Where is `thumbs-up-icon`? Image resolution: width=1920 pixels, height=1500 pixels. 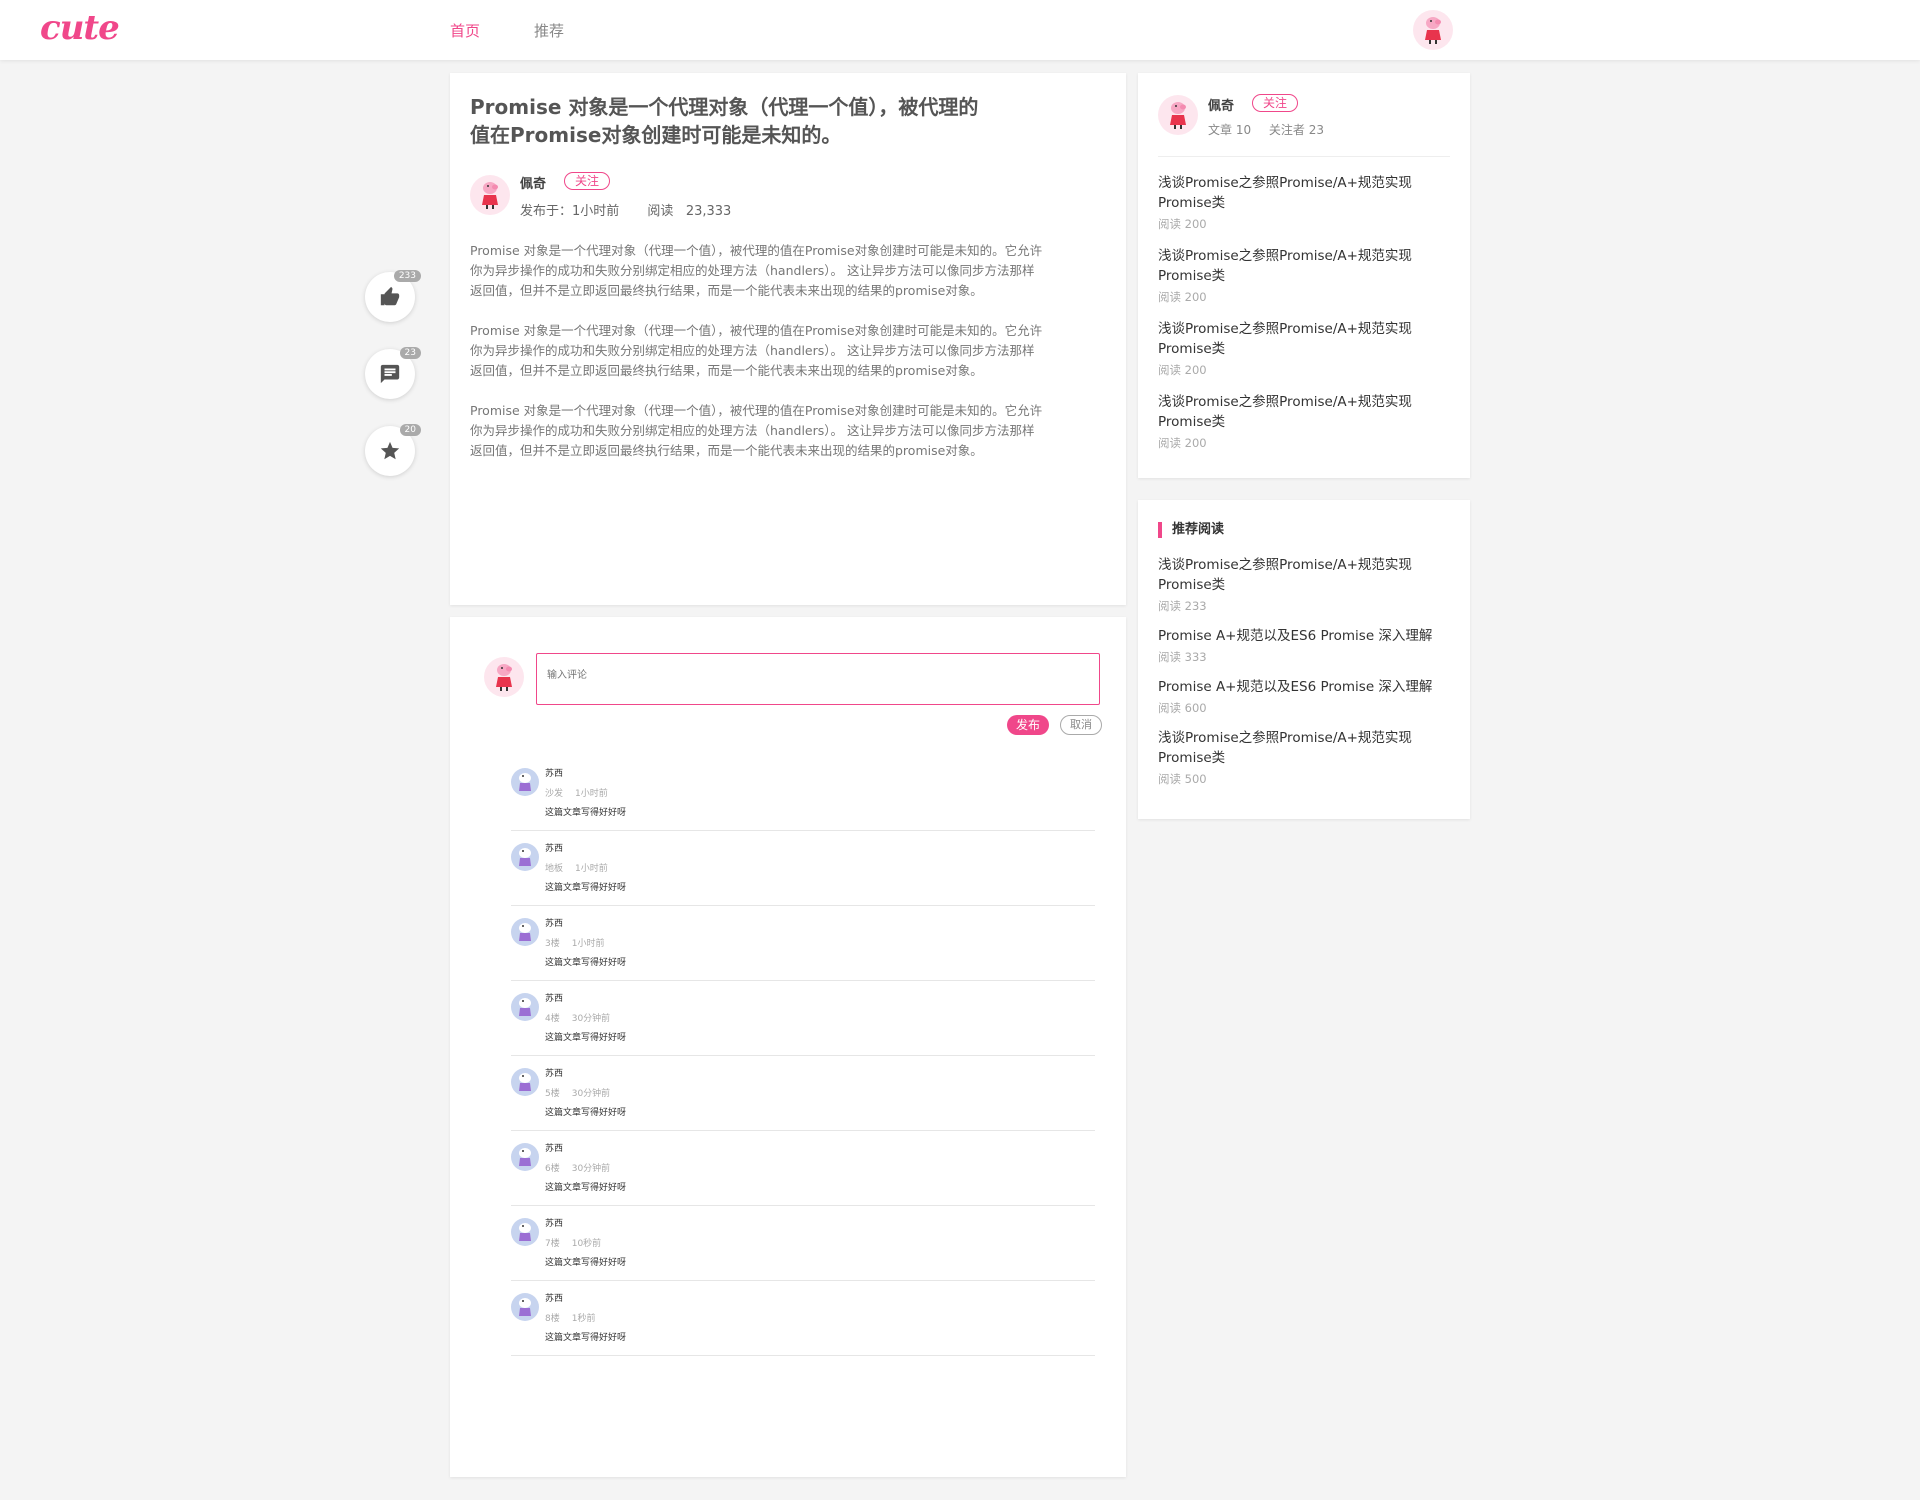
thumbs-up-icon is located at coordinates (390, 296).